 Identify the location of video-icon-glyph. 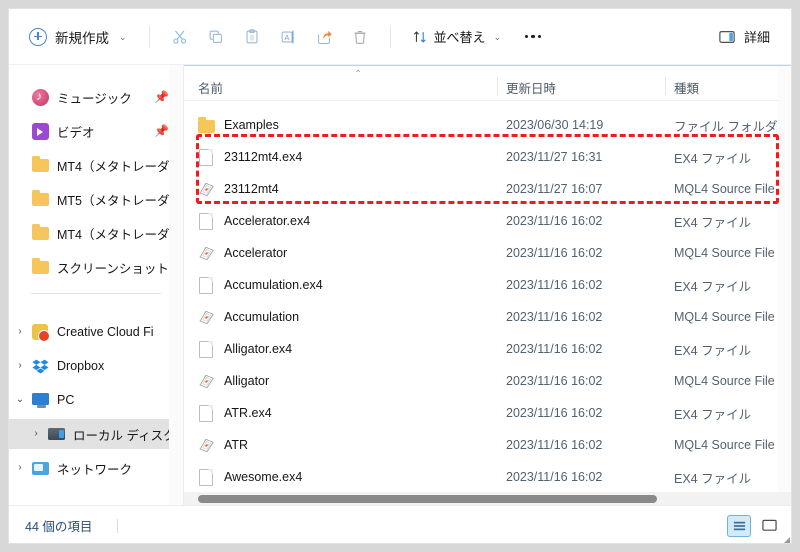
(40, 131).